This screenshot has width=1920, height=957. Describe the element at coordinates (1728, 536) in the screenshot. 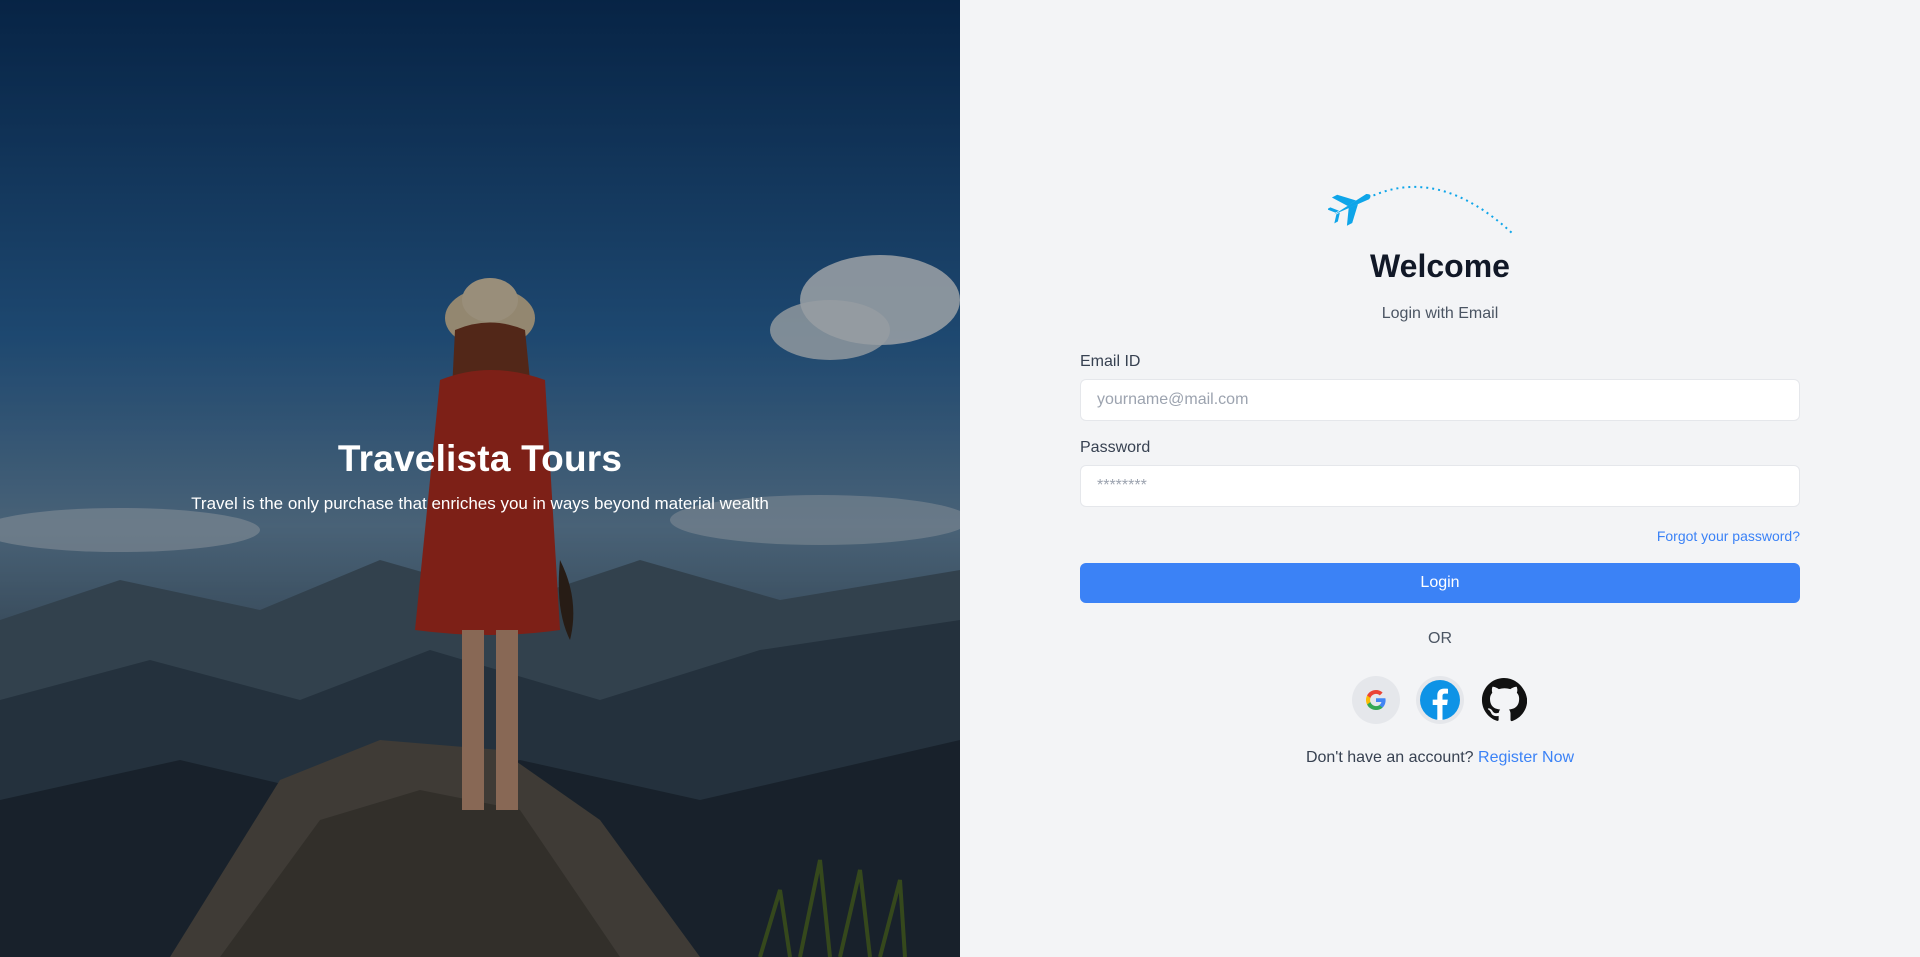

I see `forgot-password-link: Forgot your password?` at that location.